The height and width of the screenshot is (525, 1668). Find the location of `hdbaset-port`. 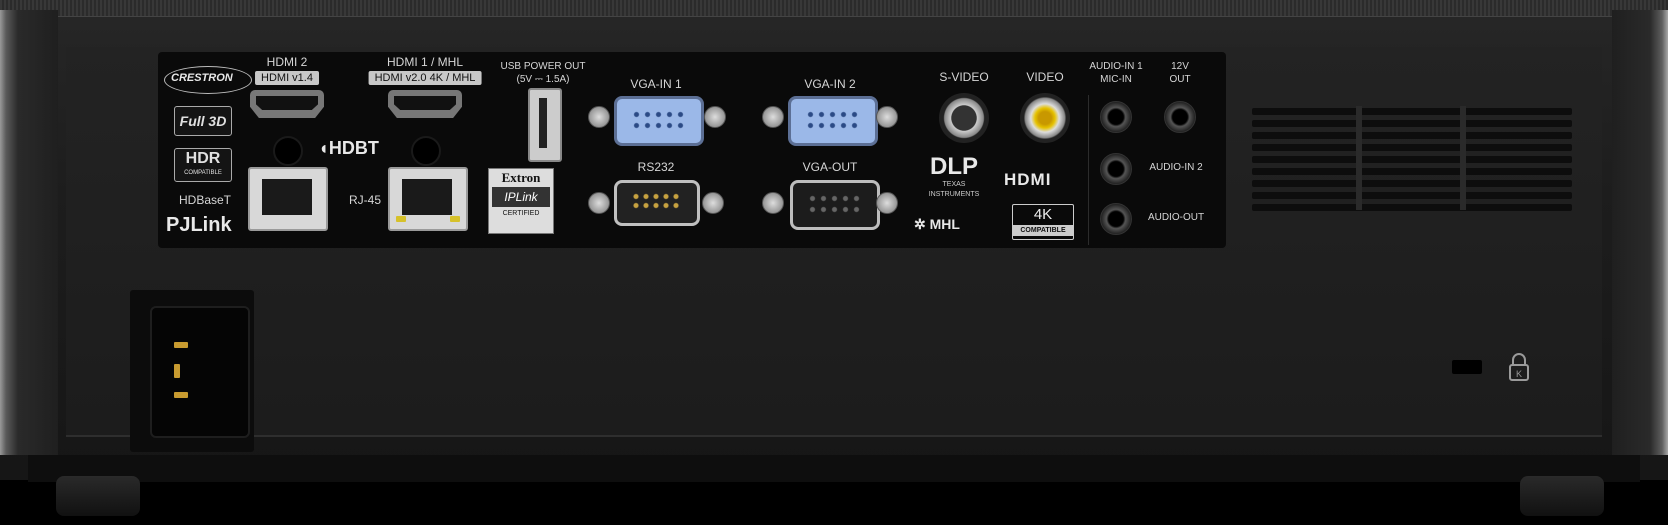

hdbaset-port is located at coordinates (288, 199).